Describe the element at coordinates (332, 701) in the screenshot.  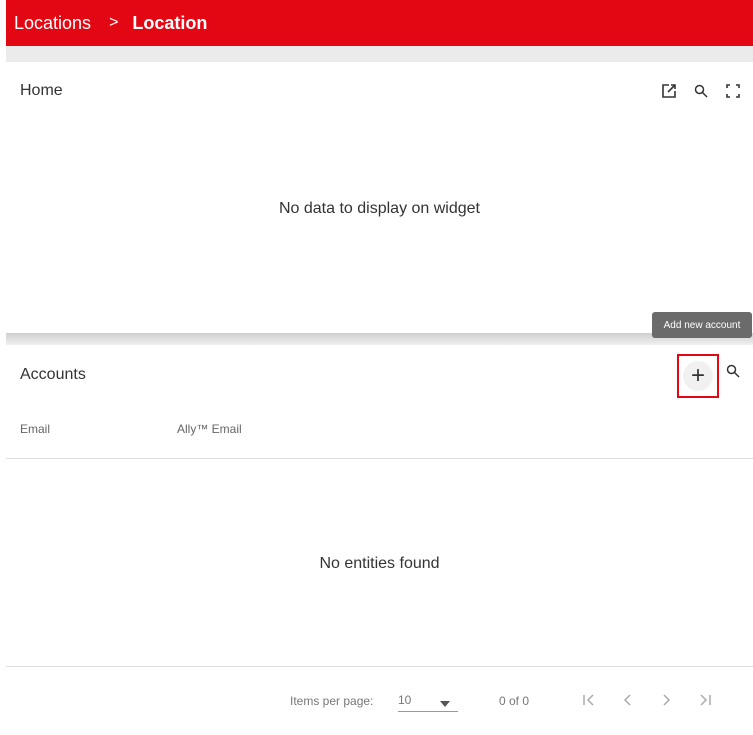
I see `items-per-page-label: Items per page:` at that location.